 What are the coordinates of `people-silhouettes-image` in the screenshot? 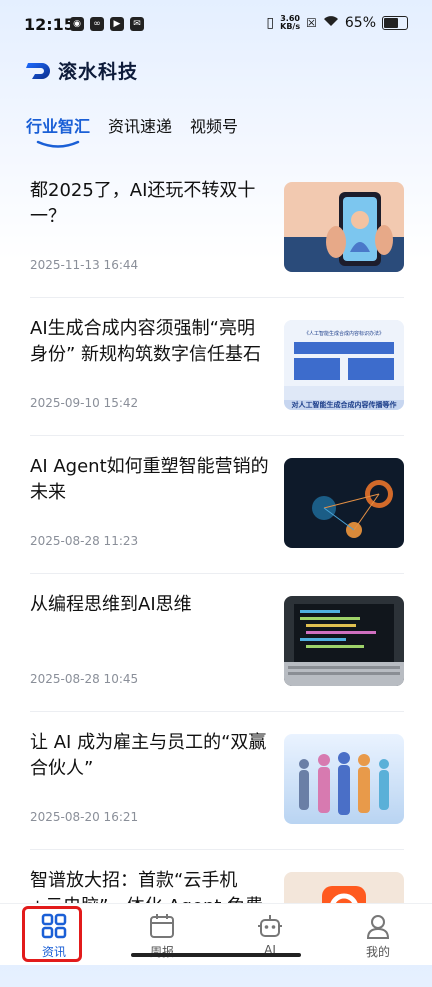 It's located at (344, 779).